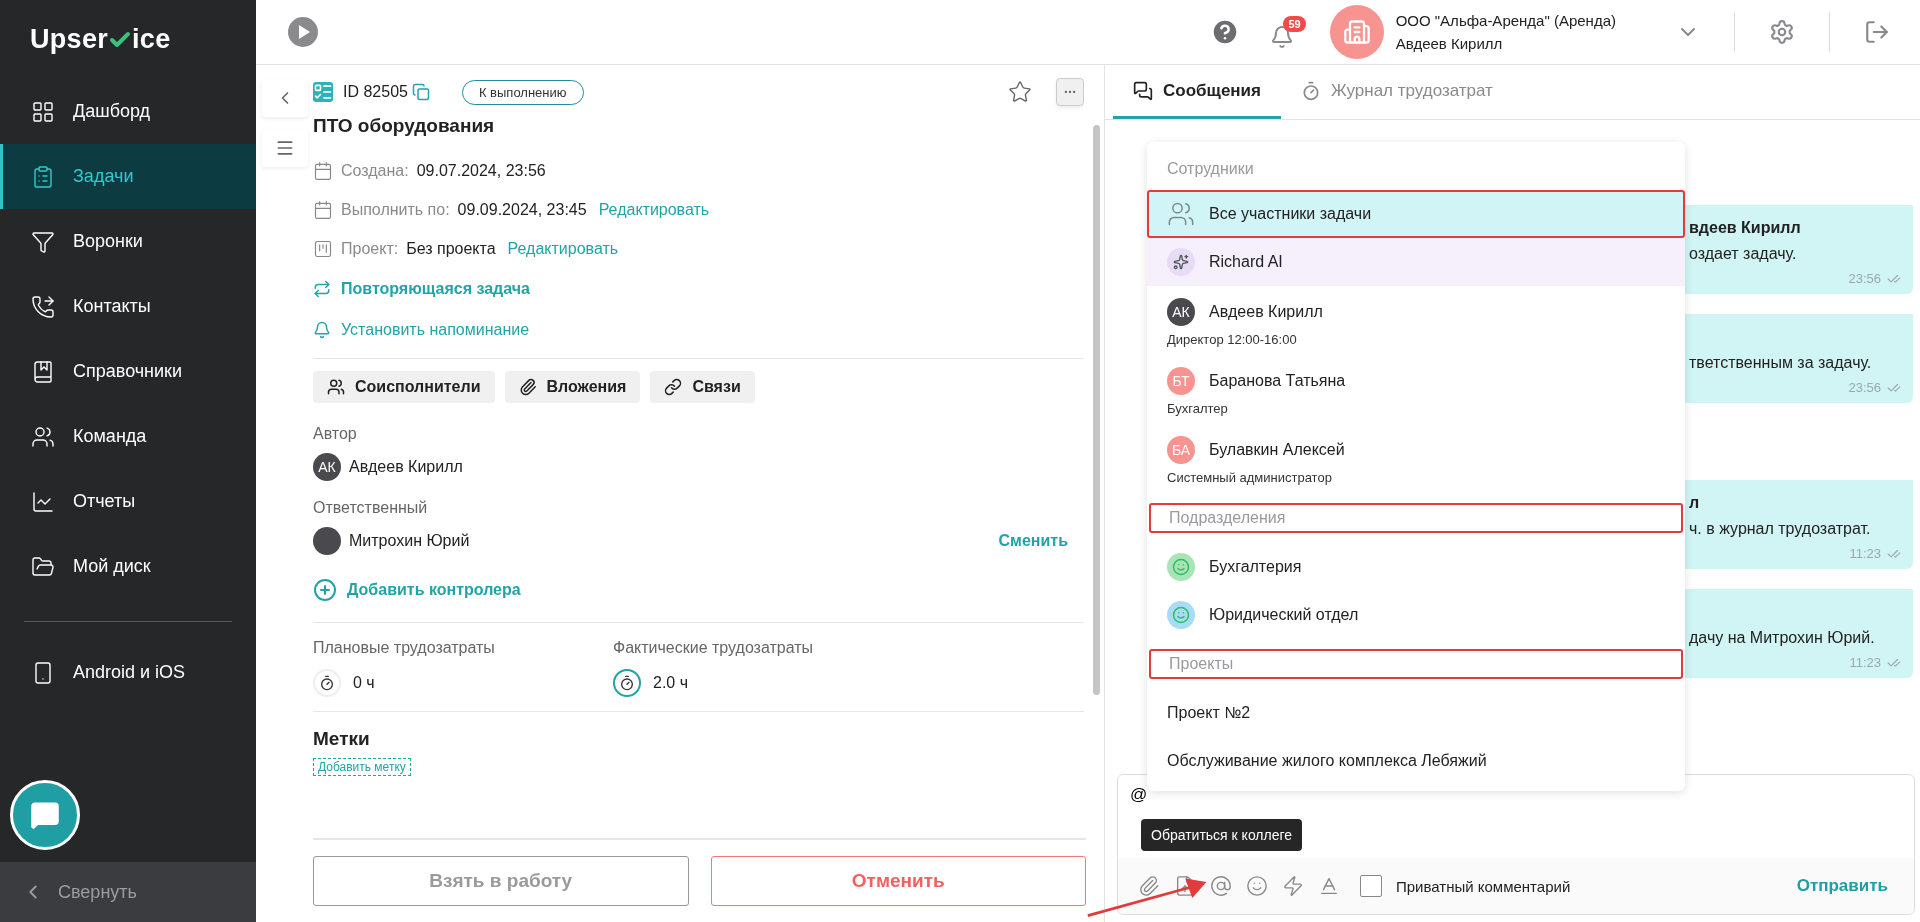 The image size is (1920, 922). What do you see at coordinates (406, 467) in the screenshot?
I see `author-name: Авдеев Кирилл` at bounding box center [406, 467].